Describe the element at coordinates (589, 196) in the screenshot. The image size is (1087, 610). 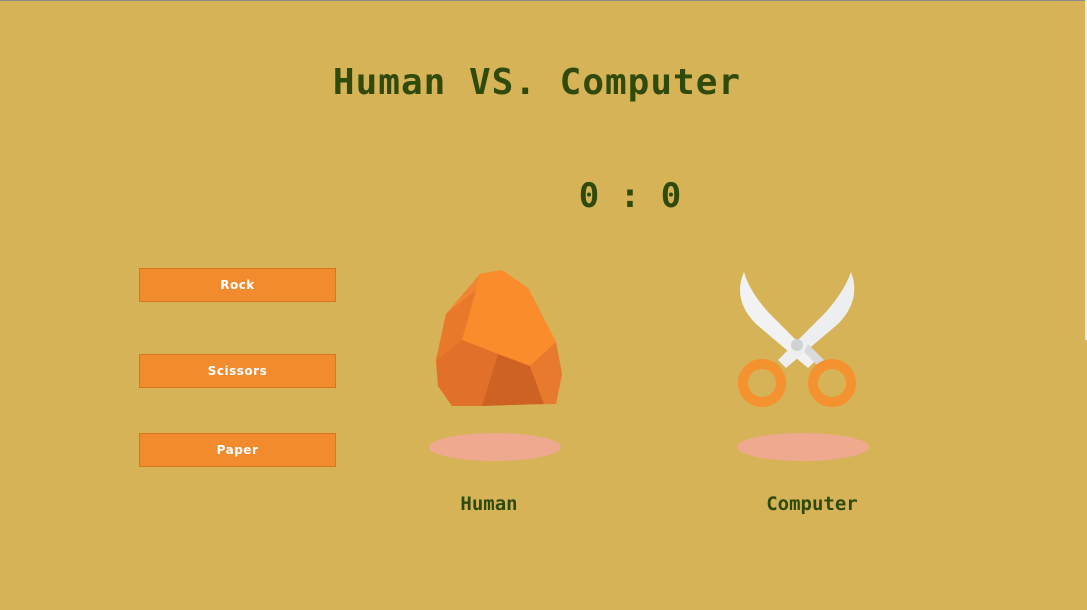
I see `human-score: 0` at that location.